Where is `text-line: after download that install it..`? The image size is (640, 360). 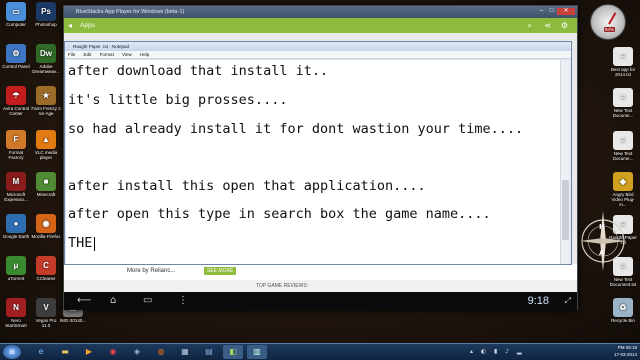
text-line: after download that install it.. is located at coordinates (198, 71).